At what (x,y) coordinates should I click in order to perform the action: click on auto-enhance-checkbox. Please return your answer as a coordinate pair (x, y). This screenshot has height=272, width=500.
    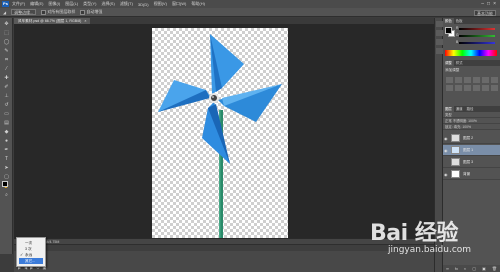
    Looking at the image, I should click on (83, 12).